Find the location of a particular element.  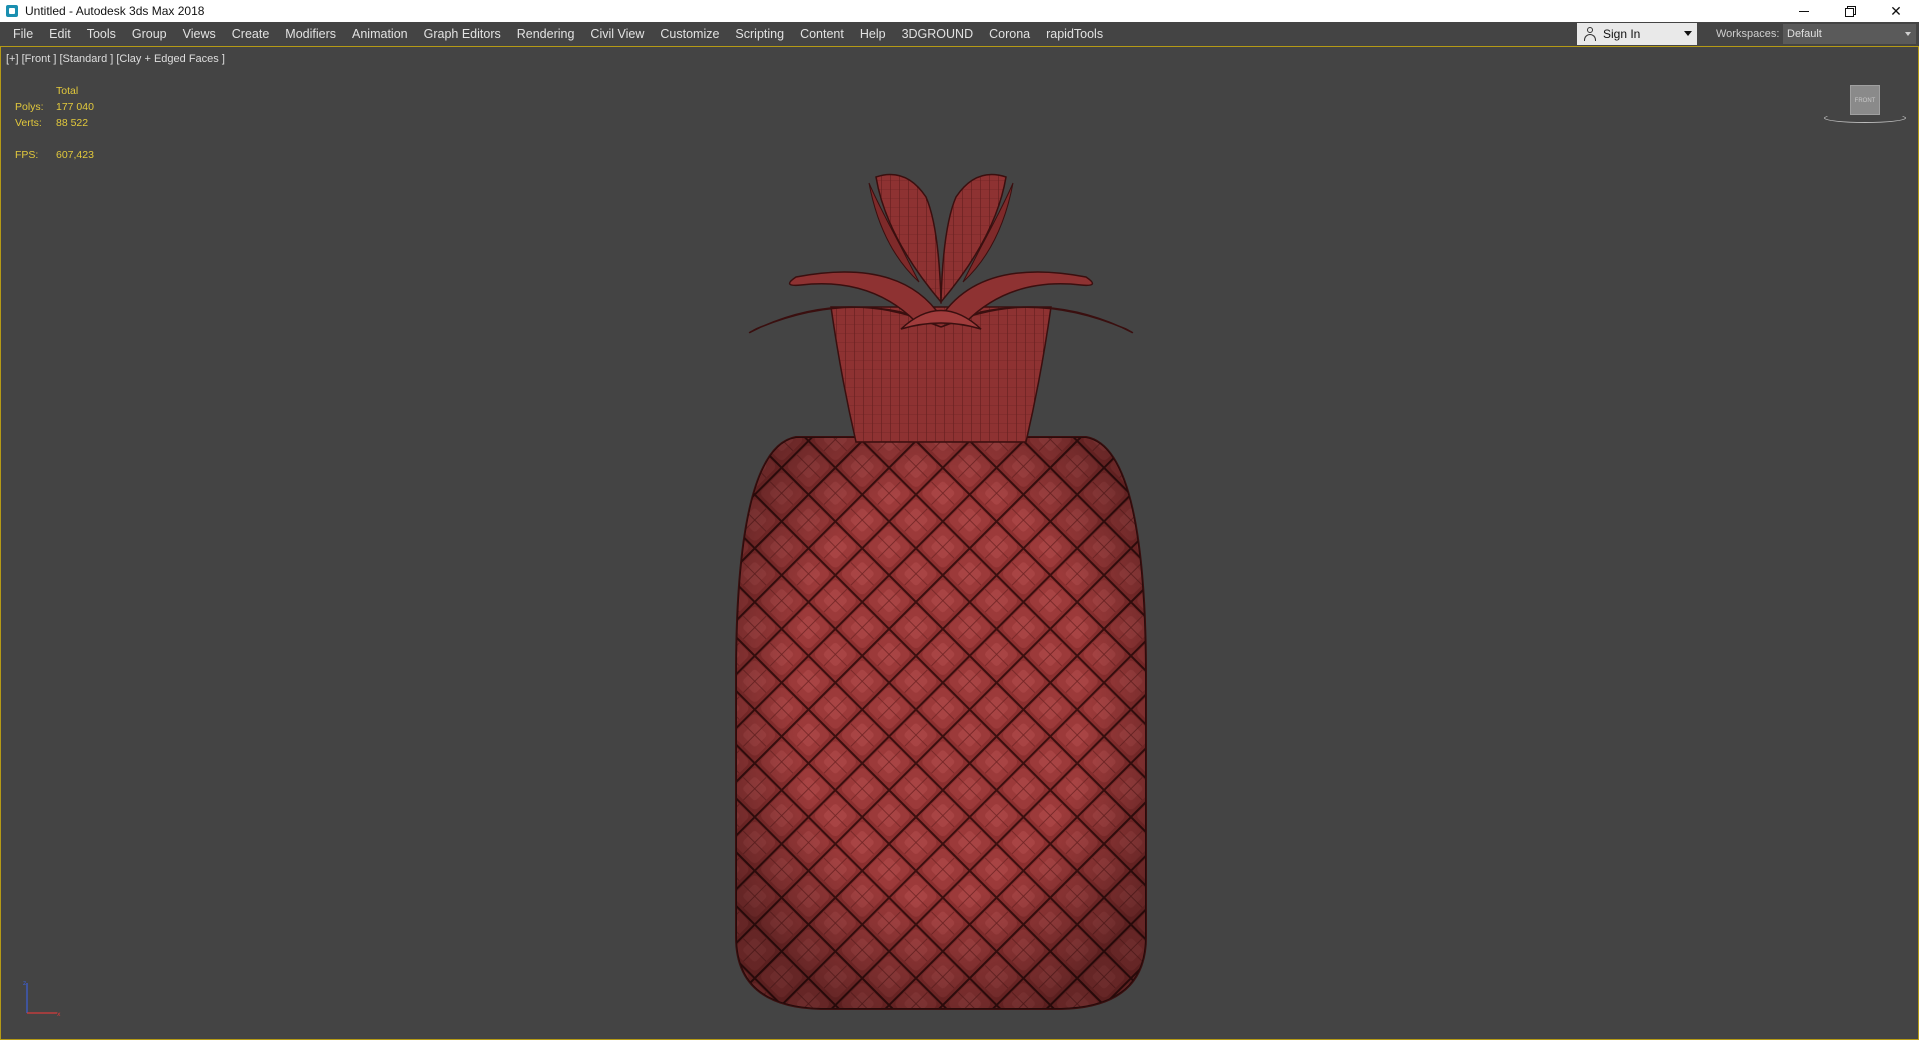

workspaces-label: Workspaces: is located at coordinates (1748, 34).